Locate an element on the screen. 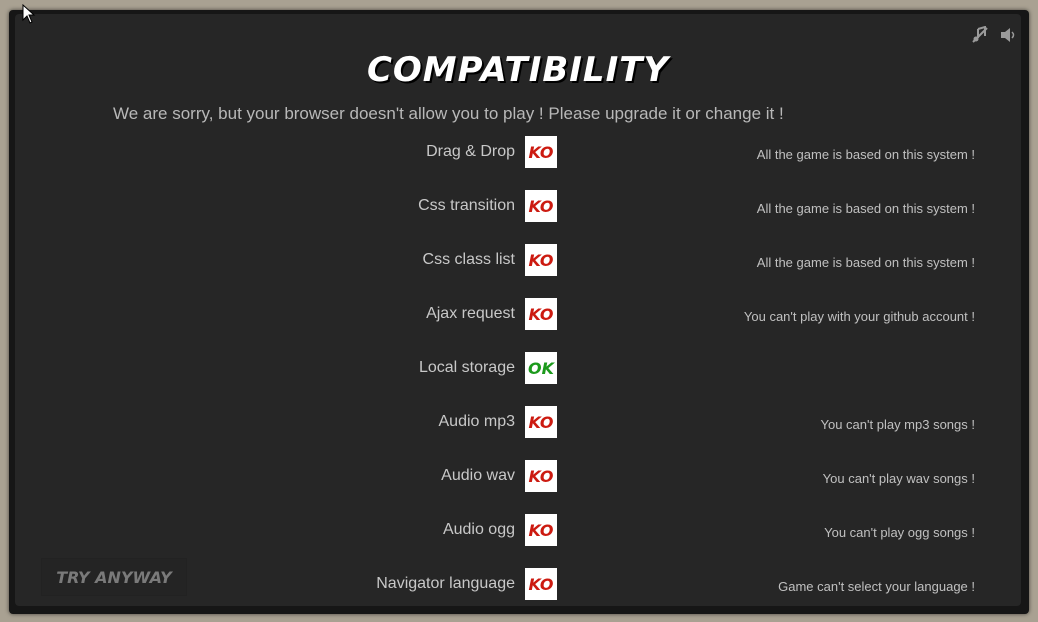 The height and width of the screenshot is (622, 1038). feature-label: Audio ogg is located at coordinates (478, 529).